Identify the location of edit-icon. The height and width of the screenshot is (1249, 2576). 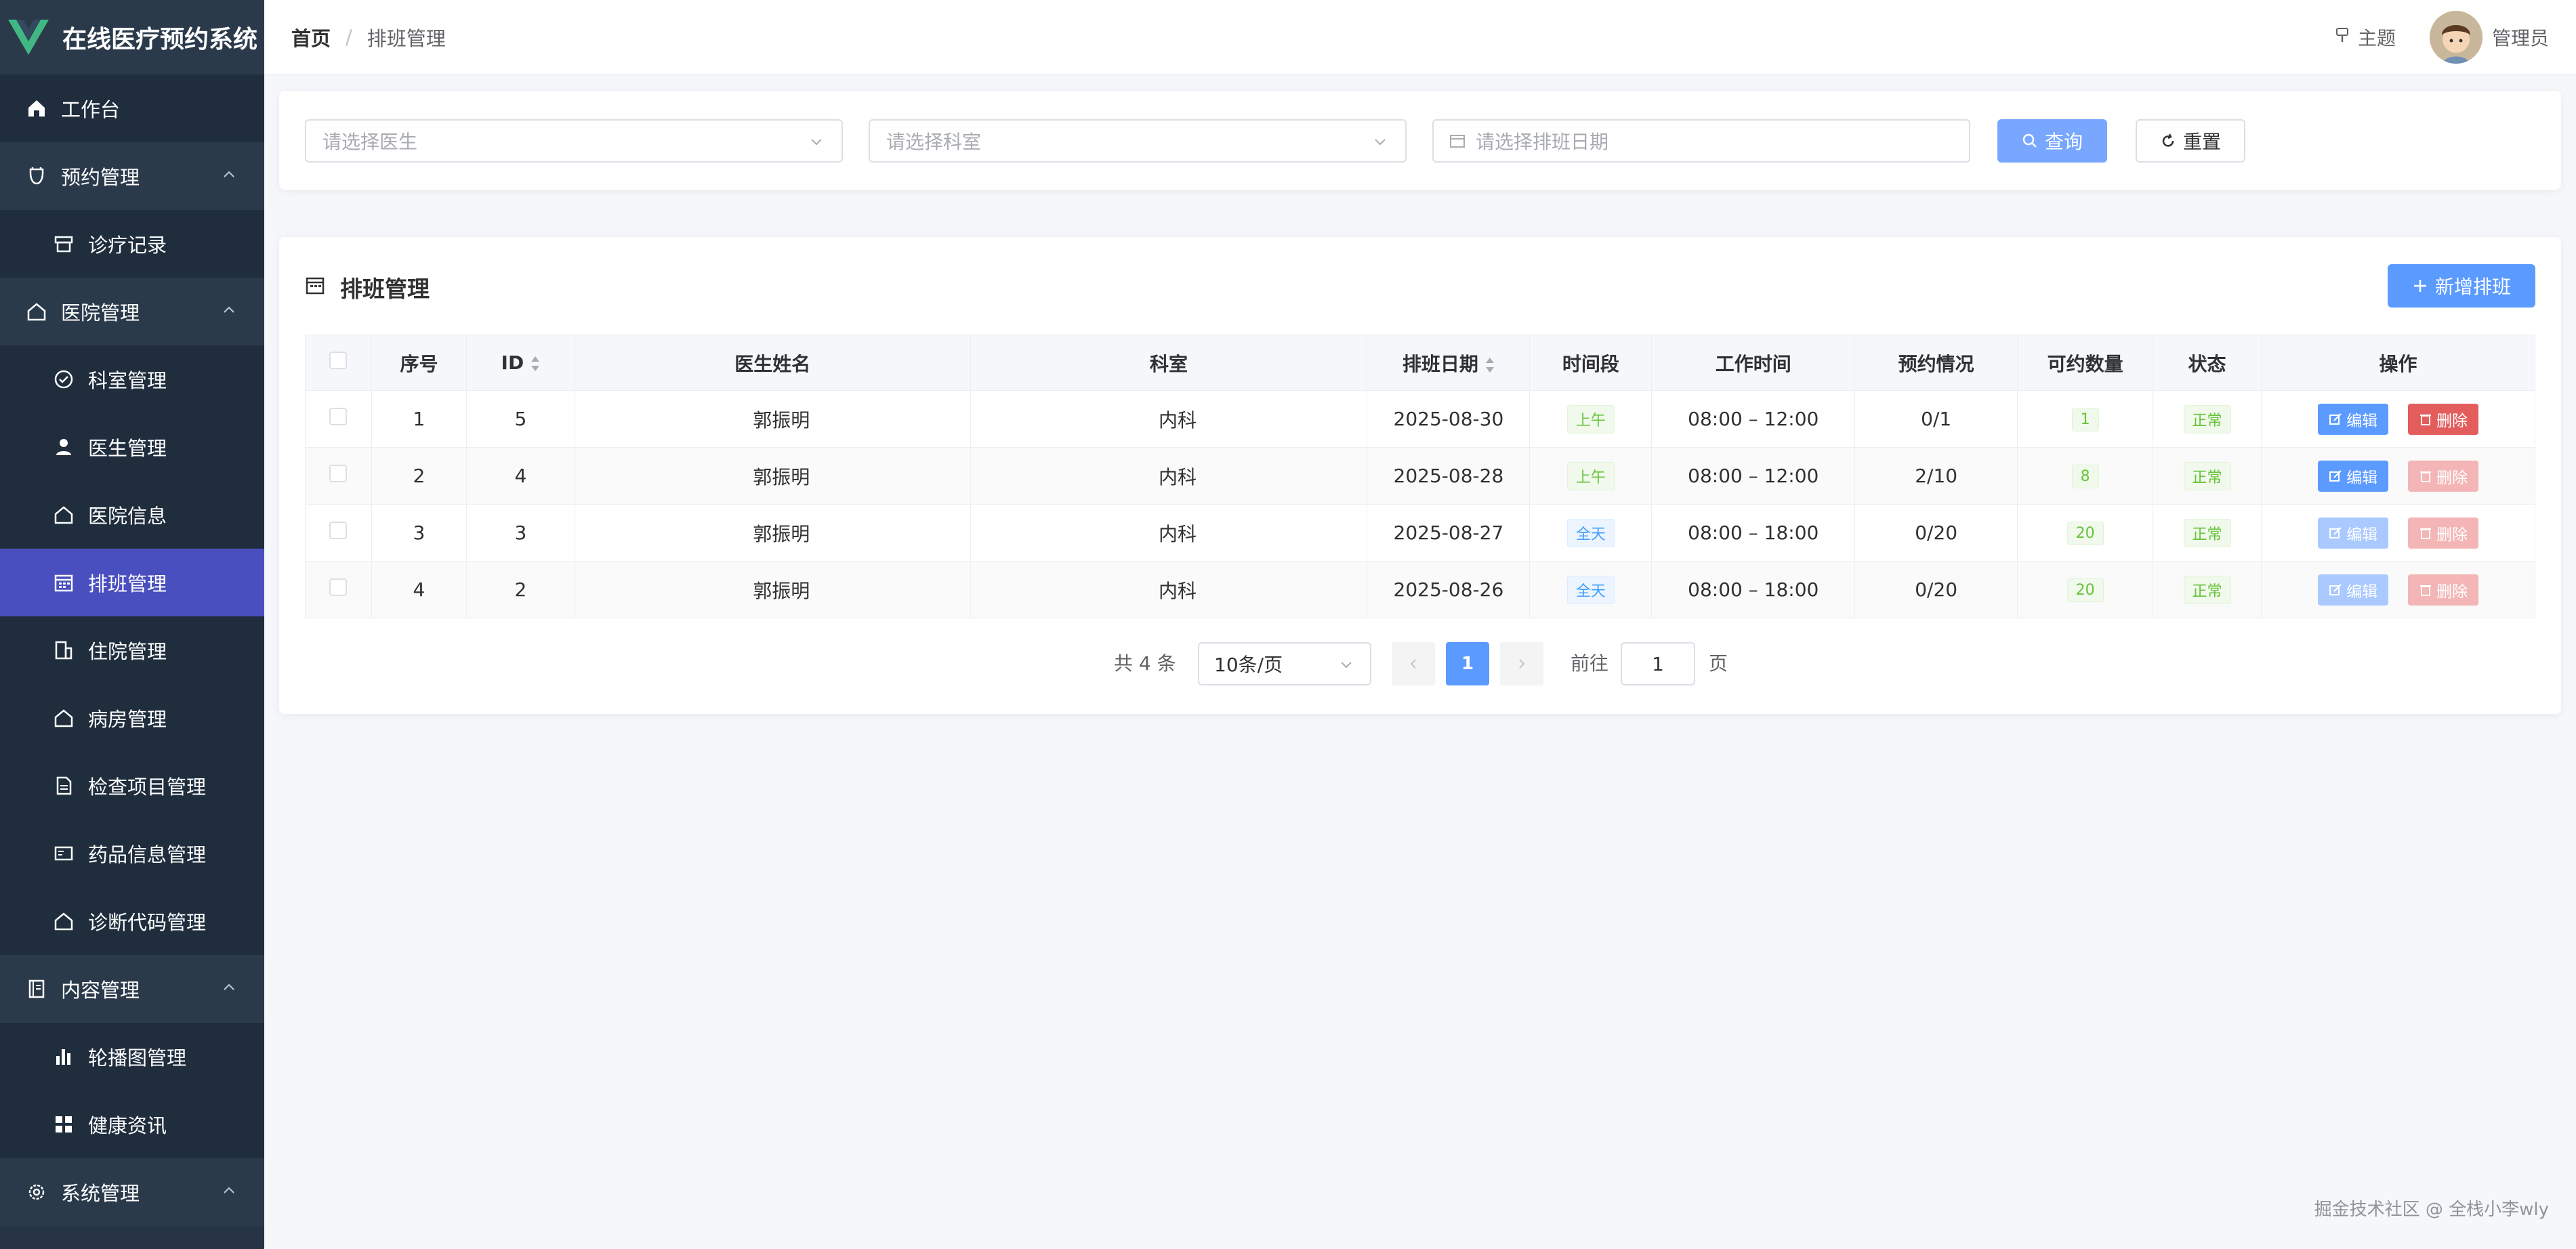
(2335, 419).